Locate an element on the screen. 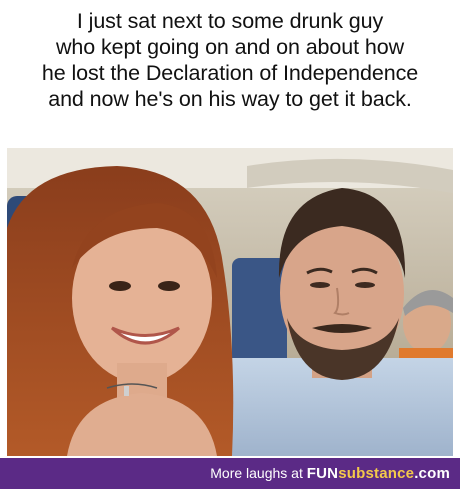 The height and width of the screenshot is (489, 460). caption-line: I just sat next to some drunk guy is located at coordinates (230, 21).